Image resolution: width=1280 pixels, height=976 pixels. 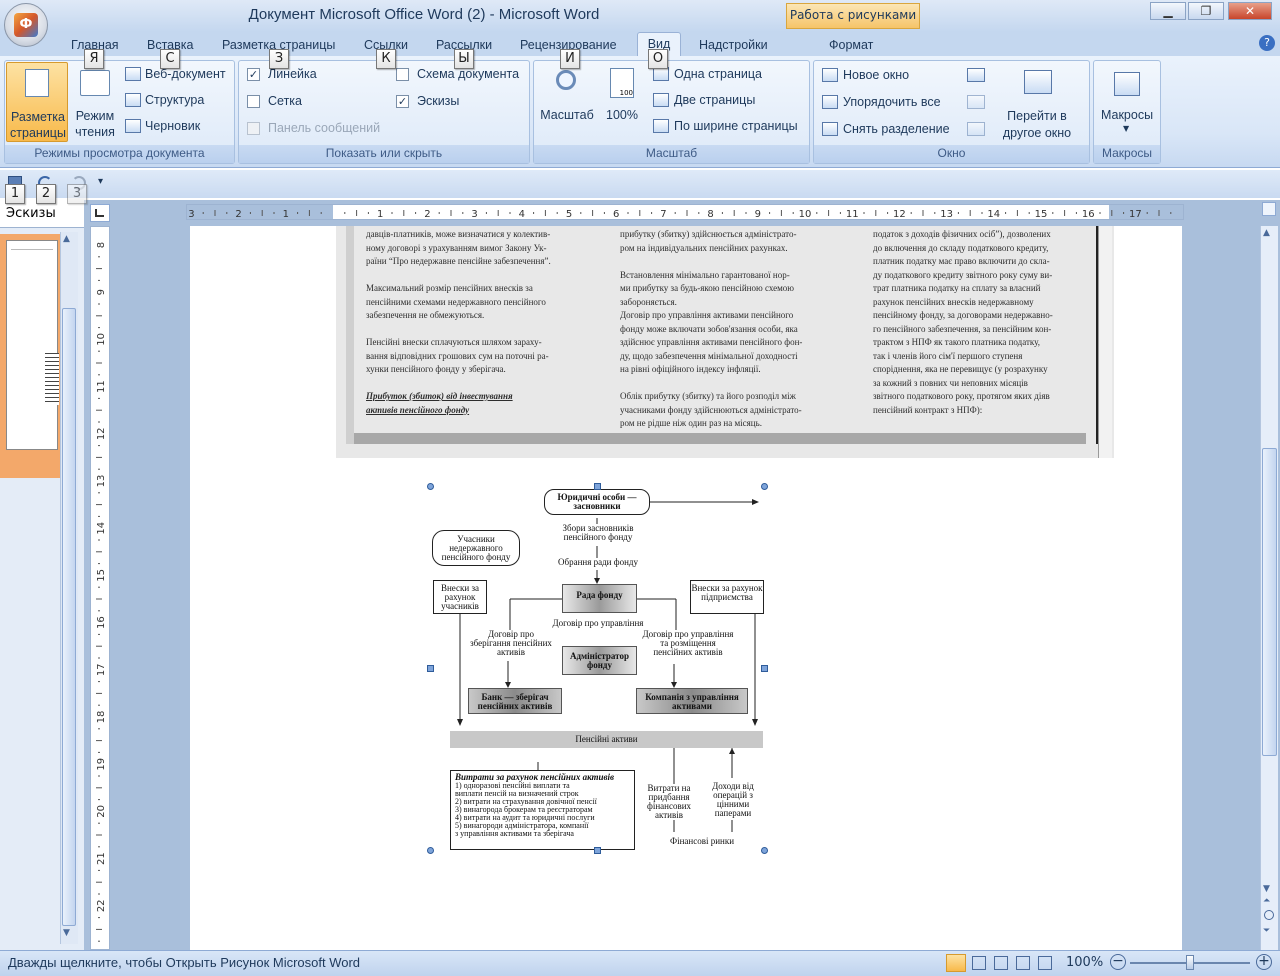 What do you see at coordinates (430, 486) in the screenshot?
I see `resize-handle-nw` at bounding box center [430, 486].